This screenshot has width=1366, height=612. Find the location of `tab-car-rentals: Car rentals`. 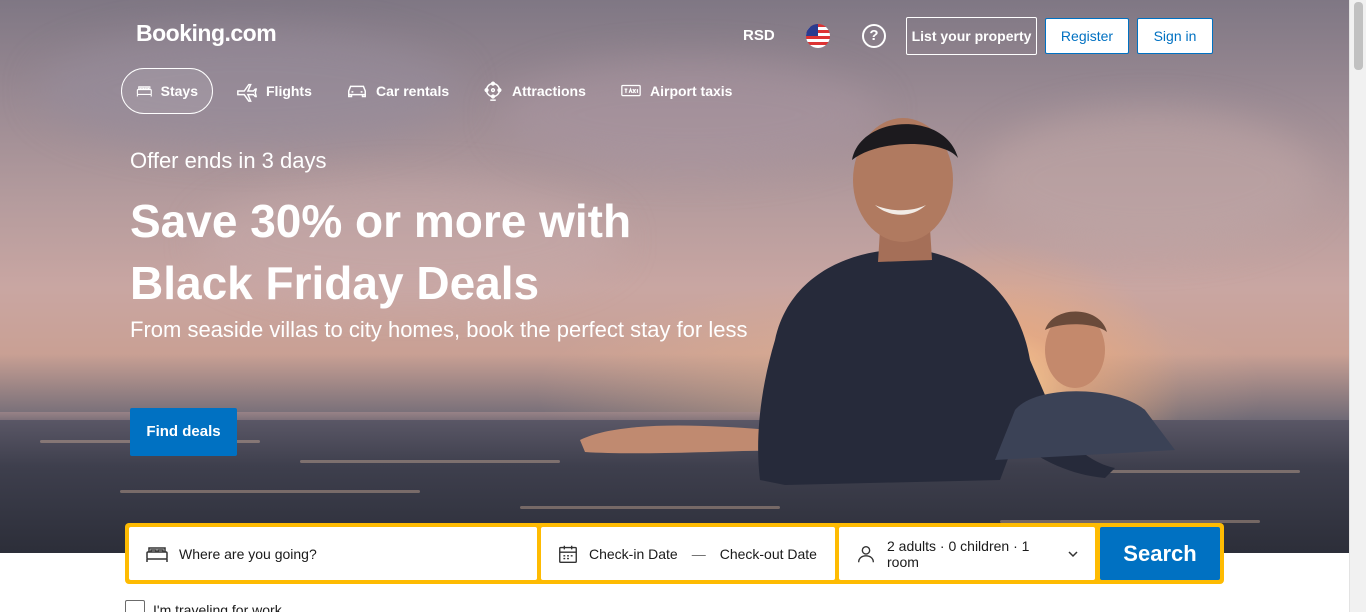

tab-car-rentals: Car rentals is located at coordinates (397, 91).